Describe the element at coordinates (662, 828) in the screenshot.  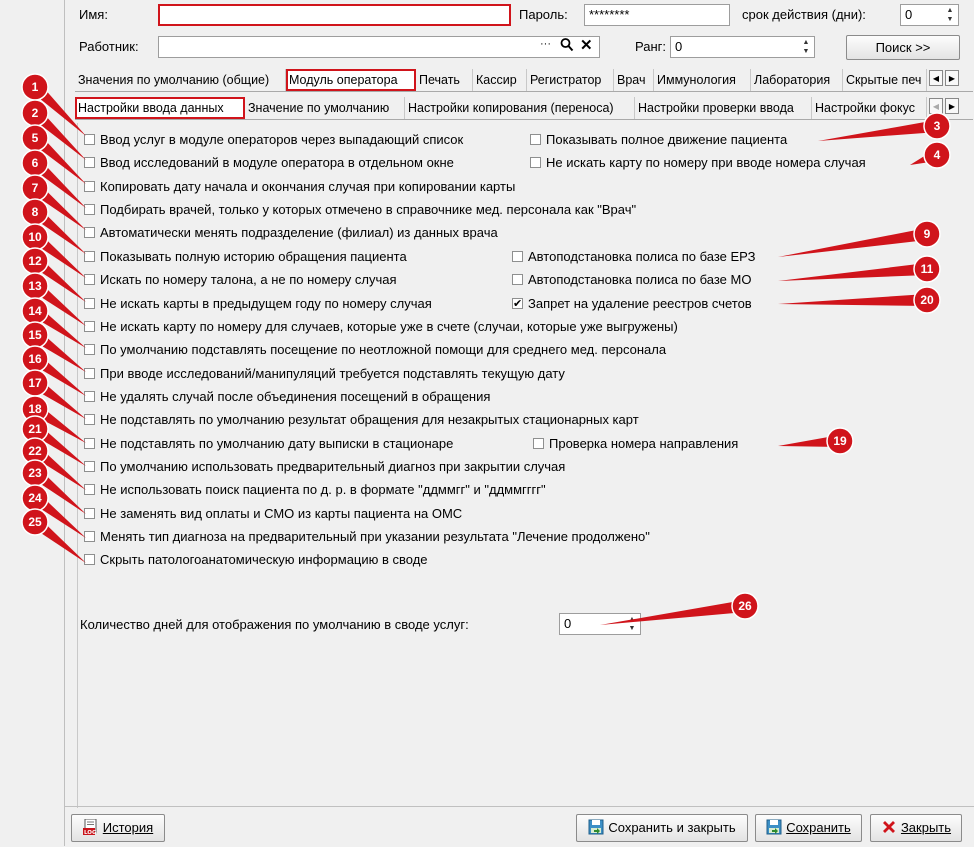
I see `save-close-button: Сохранить и закрыть` at that location.